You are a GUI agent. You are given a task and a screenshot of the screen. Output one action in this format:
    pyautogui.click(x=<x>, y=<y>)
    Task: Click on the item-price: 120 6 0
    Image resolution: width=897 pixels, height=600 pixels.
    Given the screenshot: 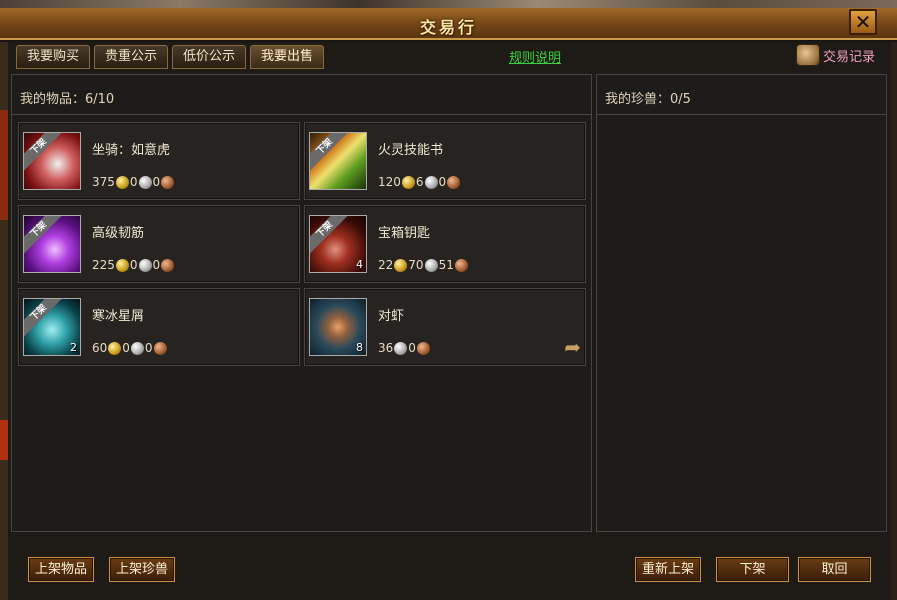 What is the action you would take?
    pyautogui.click(x=419, y=182)
    